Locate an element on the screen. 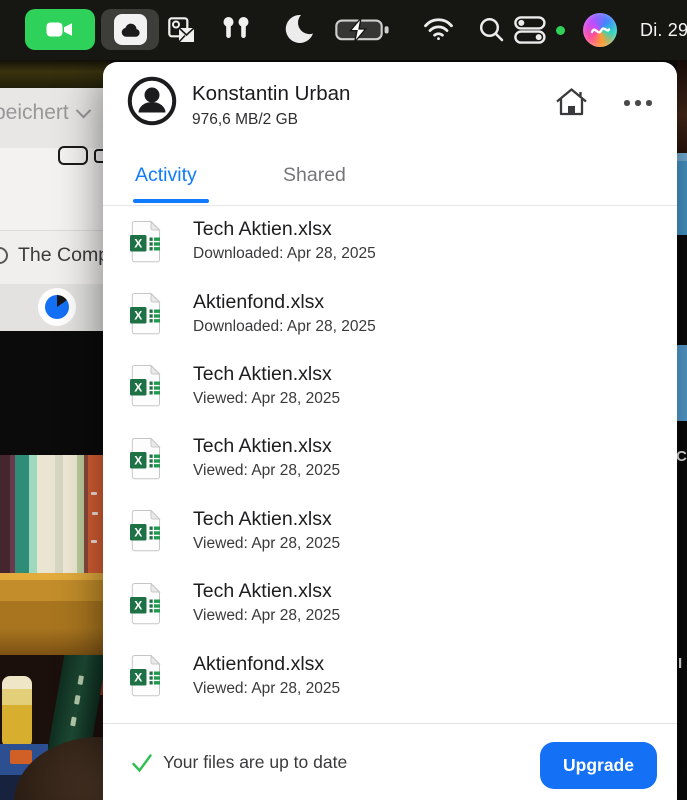  saved-dropdown: peichert is located at coordinates (45, 113).